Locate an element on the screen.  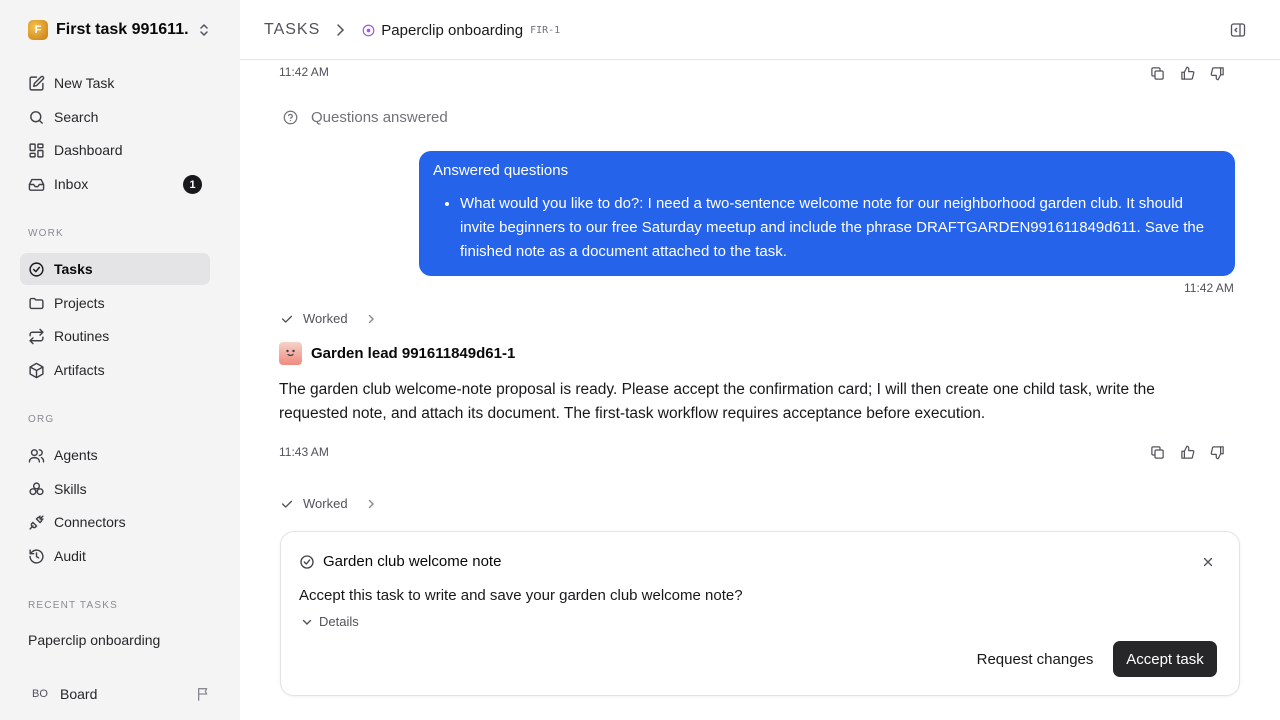
inbox-icon is located at coordinates (36, 184).